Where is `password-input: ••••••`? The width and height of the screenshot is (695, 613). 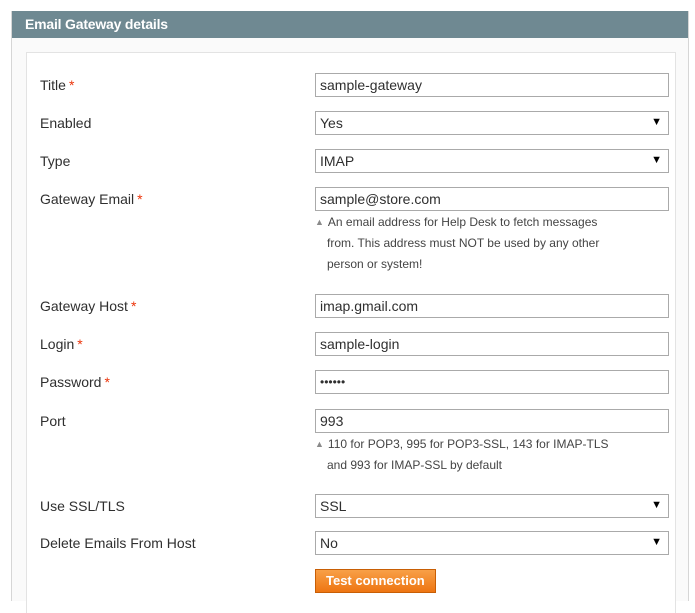
password-input: •••••• is located at coordinates (492, 382).